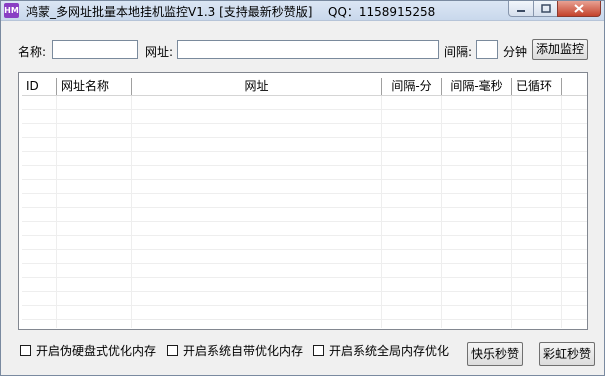 The image size is (605, 376). I want to click on option-label: 开启系统全局内存优化, so click(389, 350).